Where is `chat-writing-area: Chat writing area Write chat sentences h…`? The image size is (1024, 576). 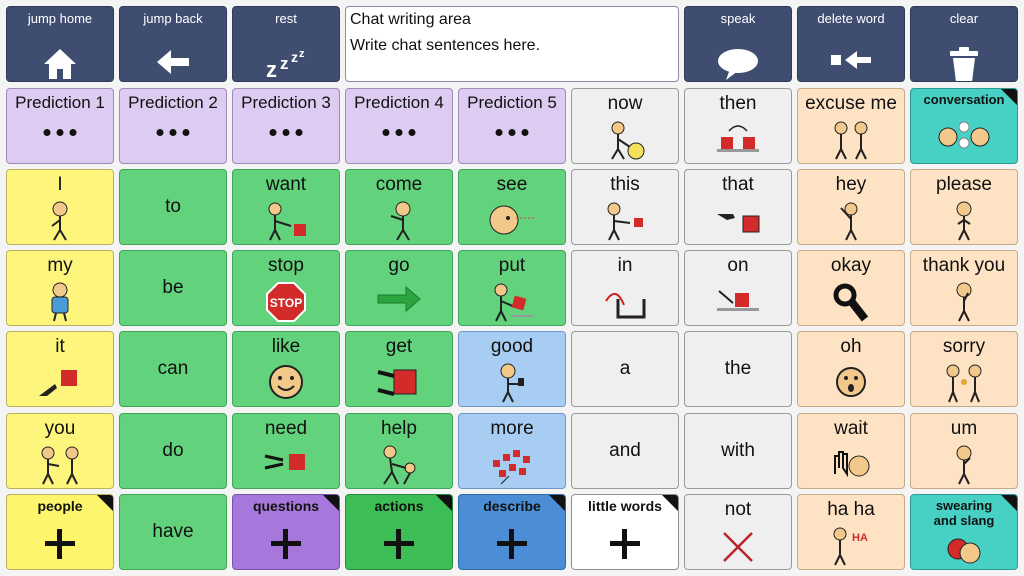
chat-writing-area: Chat writing area Write chat sentences h… is located at coordinates (512, 44).